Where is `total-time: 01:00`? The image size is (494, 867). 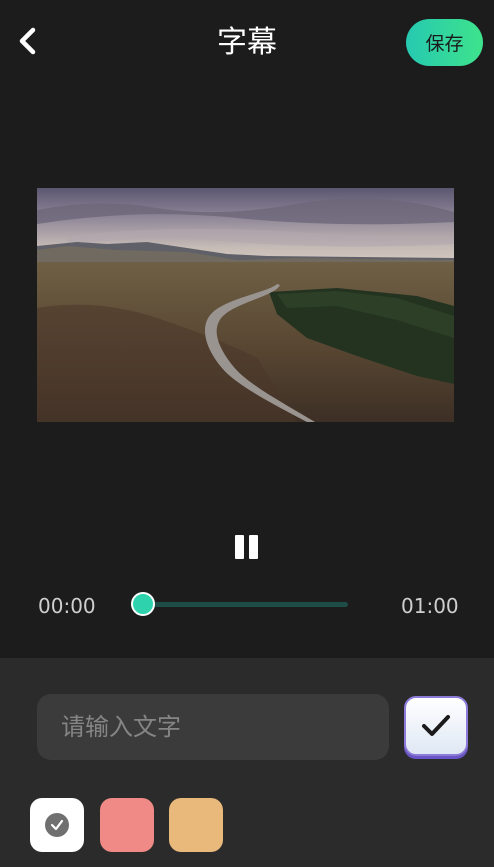 total-time: 01:00 is located at coordinates (430, 606).